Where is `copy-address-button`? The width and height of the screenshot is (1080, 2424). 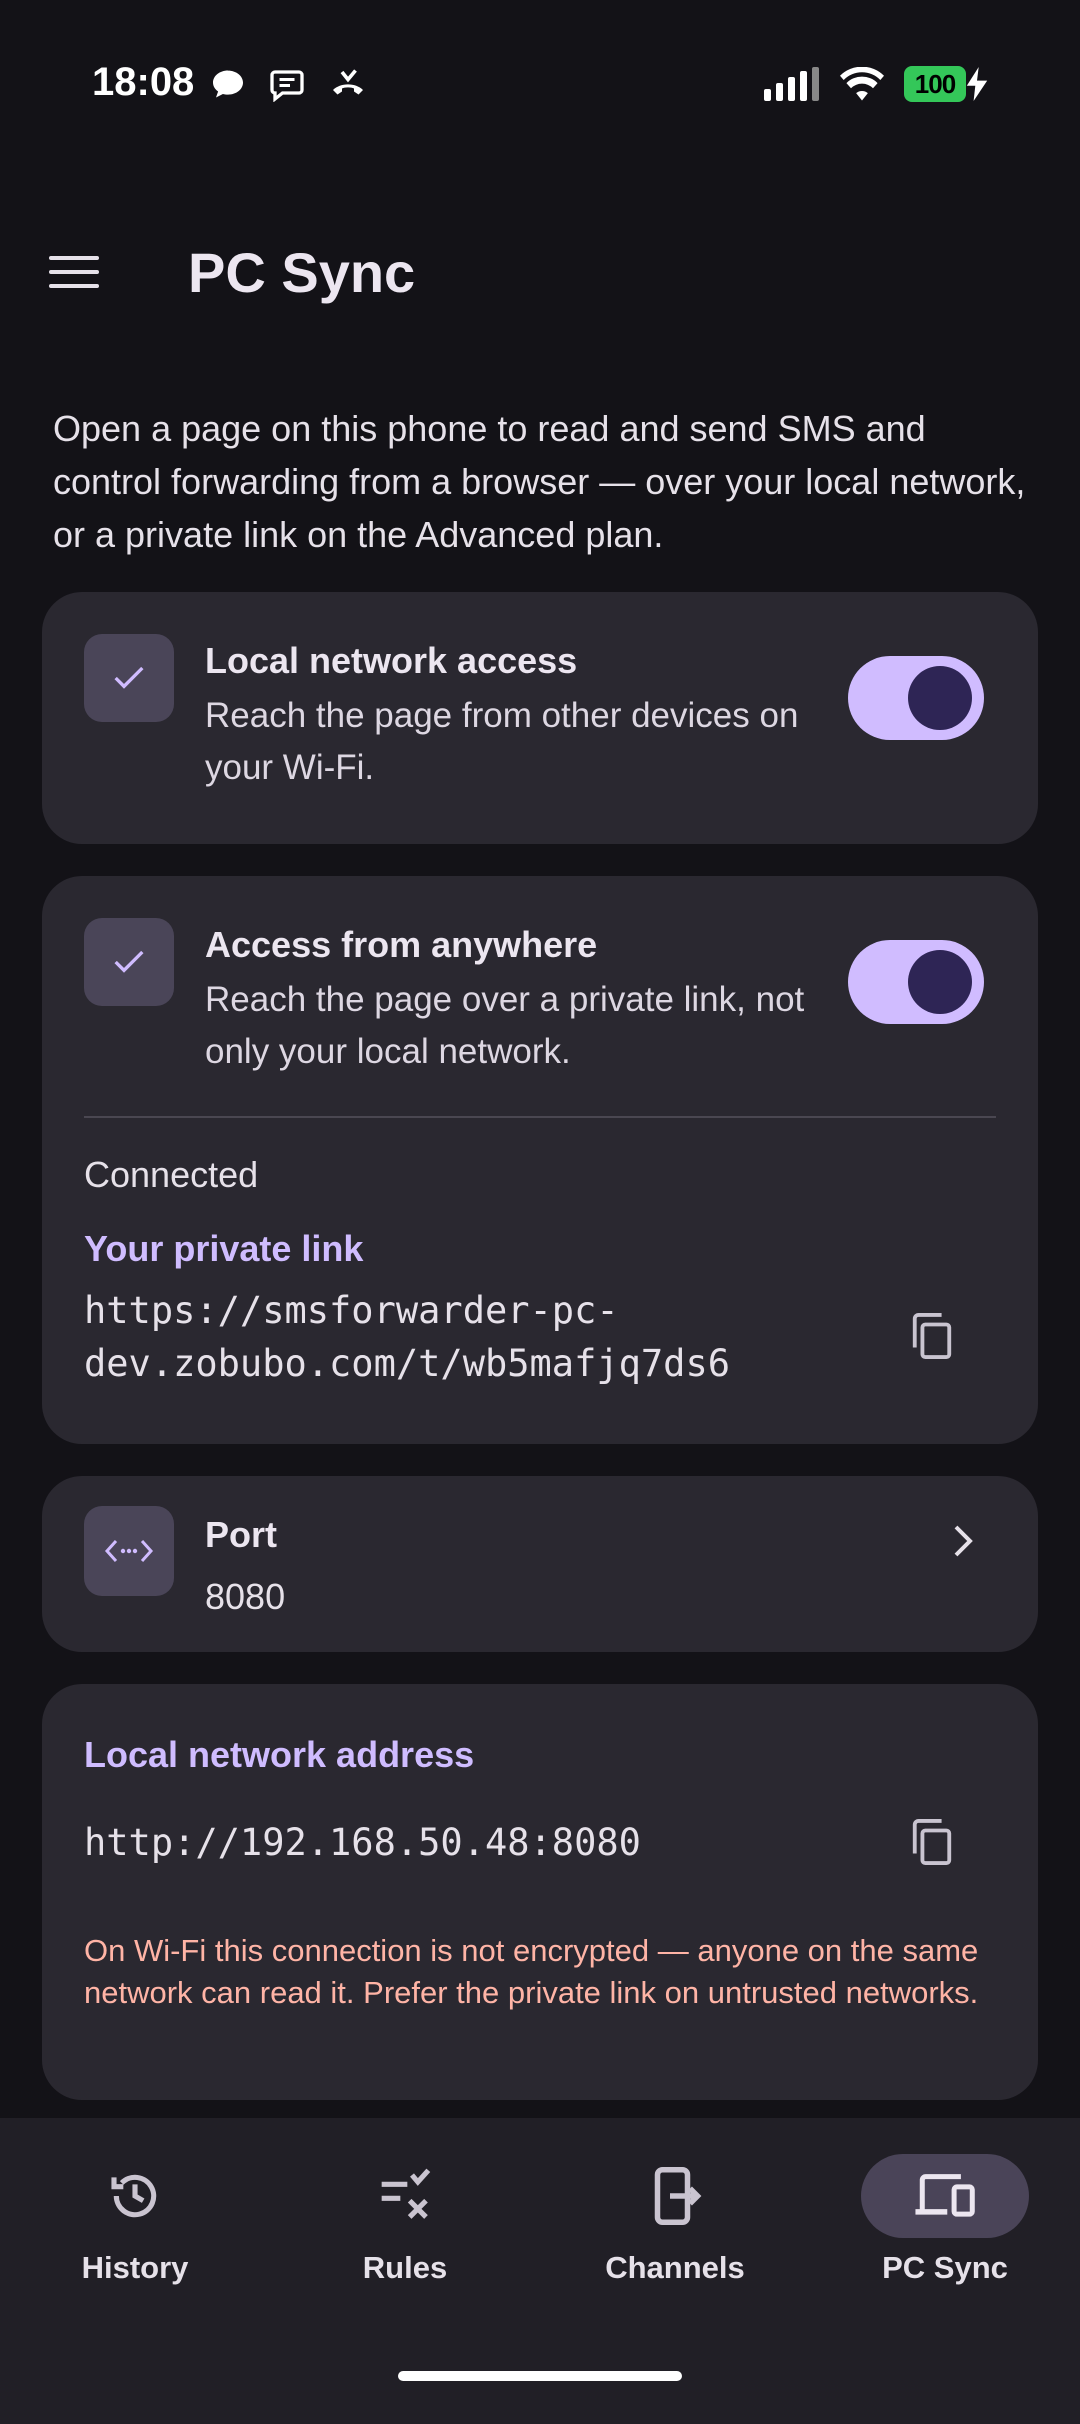
copy-address-button is located at coordinates (932, 1842).